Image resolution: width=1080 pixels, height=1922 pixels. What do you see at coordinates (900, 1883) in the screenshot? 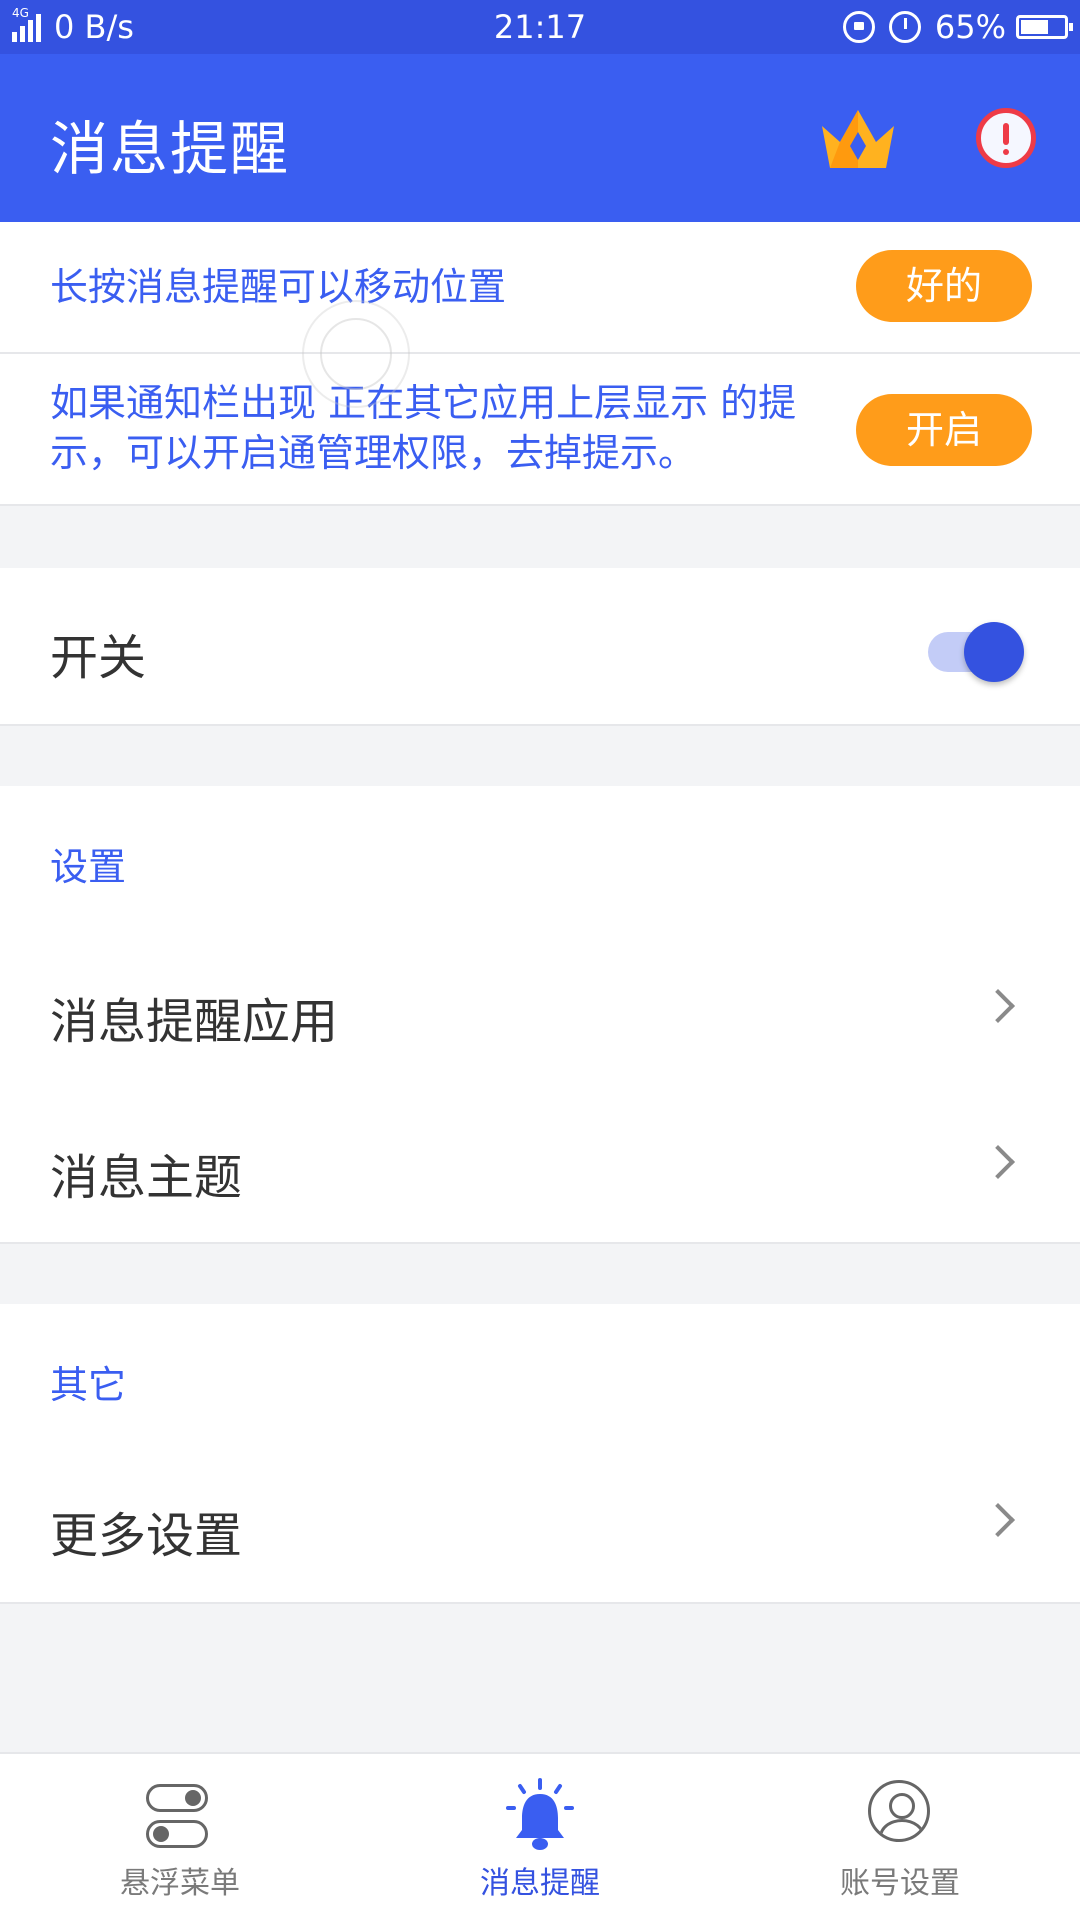
I see `nav-label: 账号设置` at bounding box center [900, 1883].